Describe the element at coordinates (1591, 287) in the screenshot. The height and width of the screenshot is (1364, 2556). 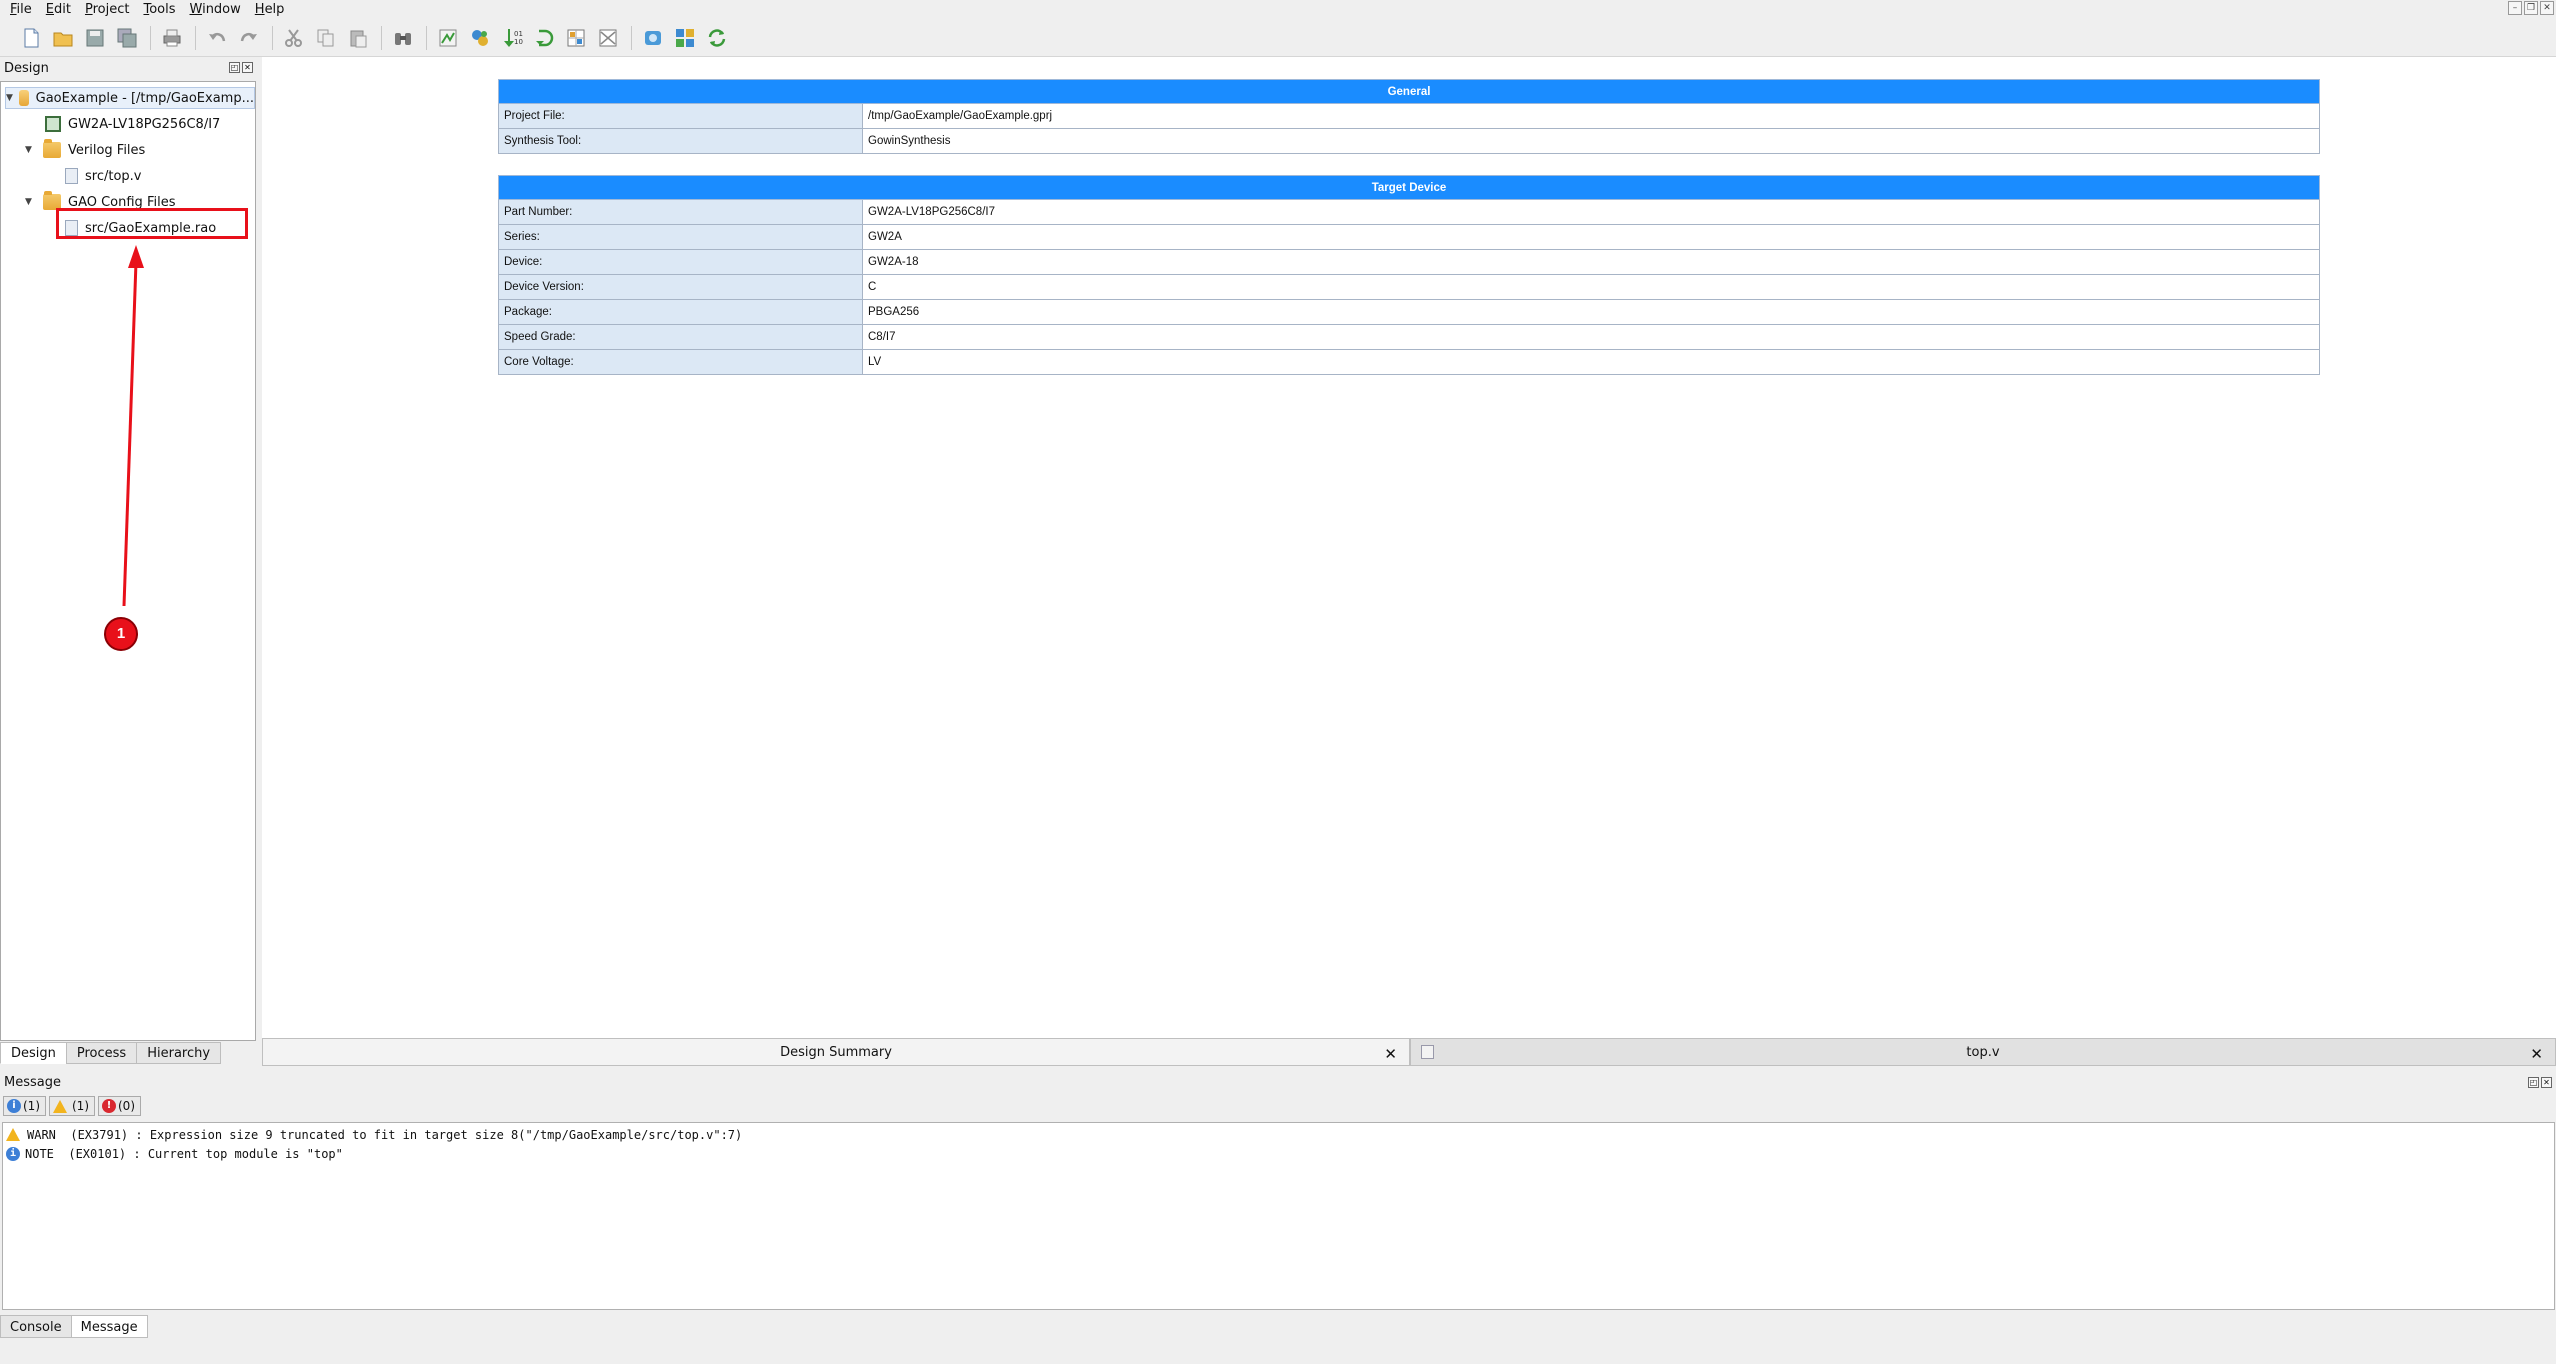
I see `device-version-value: C` at that location.